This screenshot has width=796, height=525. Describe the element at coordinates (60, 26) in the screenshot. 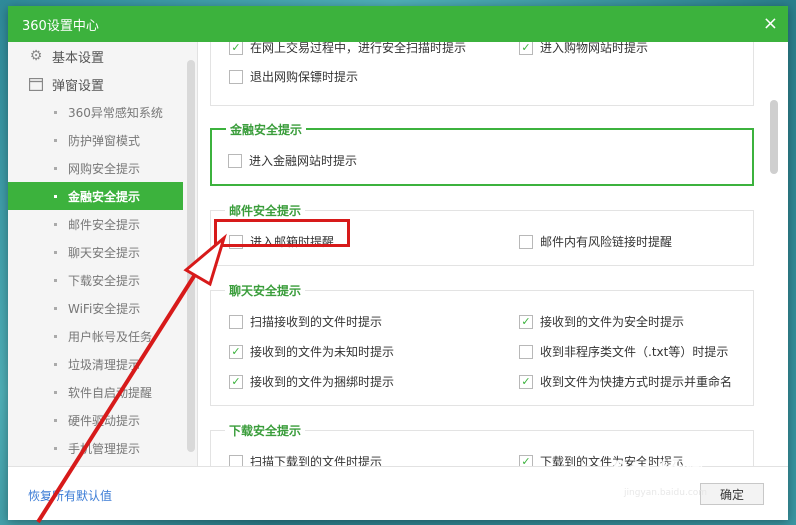

I see `window-title: 360设置中心` at that location.